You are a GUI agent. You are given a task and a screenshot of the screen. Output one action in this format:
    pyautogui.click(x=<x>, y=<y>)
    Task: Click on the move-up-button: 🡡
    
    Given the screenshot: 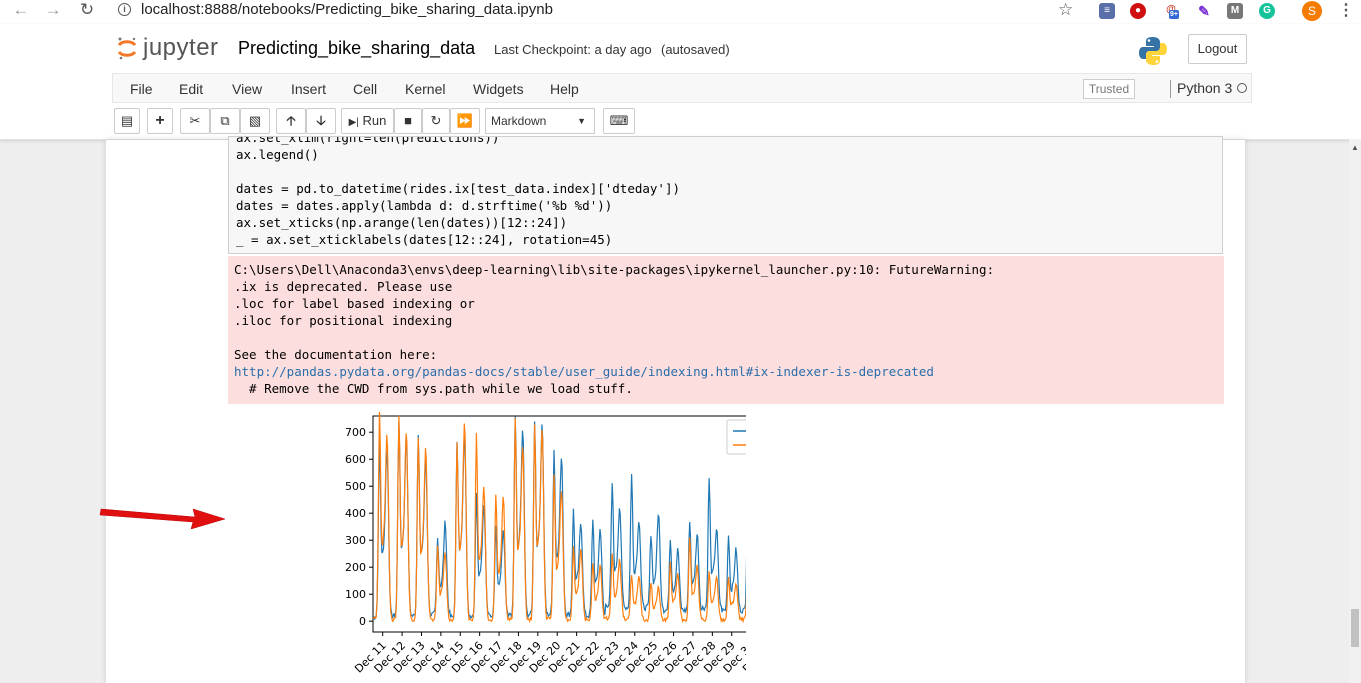 What is the action you would take?
    pyautogui.click(x=291, y=121)
    